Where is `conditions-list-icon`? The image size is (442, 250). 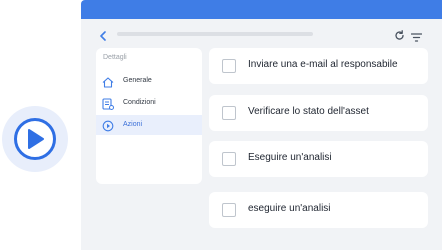
conditions-list-icon is located at coordinates (108, 106).